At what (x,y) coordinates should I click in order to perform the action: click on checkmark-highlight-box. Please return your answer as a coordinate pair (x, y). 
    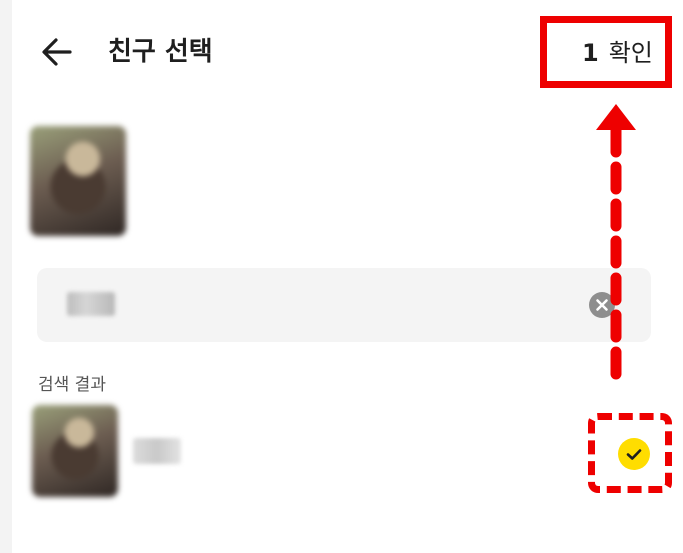
    Looking at the image, I should click on (630, 453).